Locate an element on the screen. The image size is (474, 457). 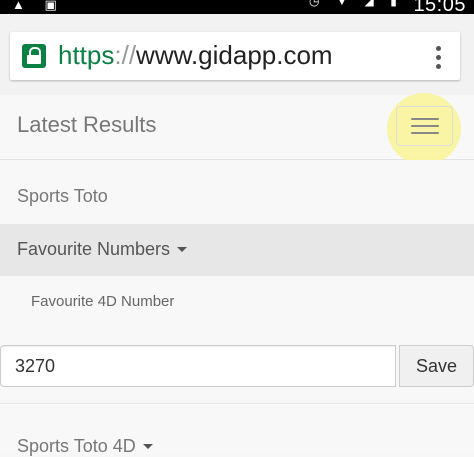
gallery-icon: ▣ is located at coordinates (50, 6).